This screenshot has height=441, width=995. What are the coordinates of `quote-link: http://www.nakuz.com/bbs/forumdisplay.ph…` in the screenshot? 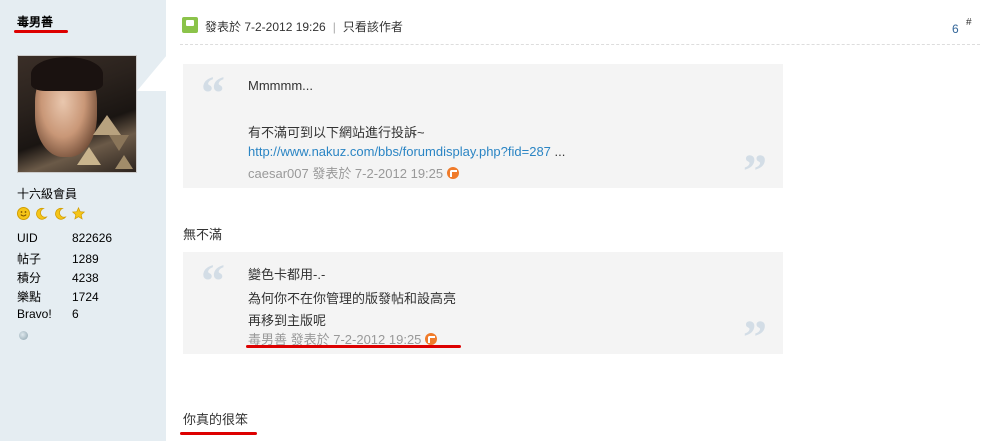 It's located at (399, 151).